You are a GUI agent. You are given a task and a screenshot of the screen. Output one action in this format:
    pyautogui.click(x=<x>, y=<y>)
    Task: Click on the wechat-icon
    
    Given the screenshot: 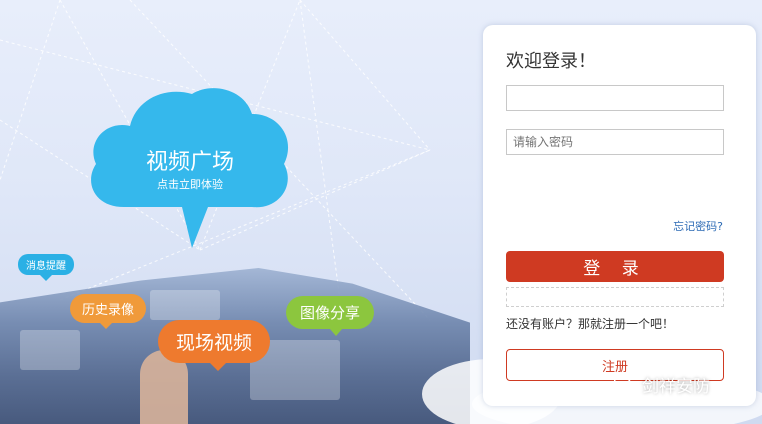 What is the action you would take?
    pyautogui.click(x=625, y=384)
    